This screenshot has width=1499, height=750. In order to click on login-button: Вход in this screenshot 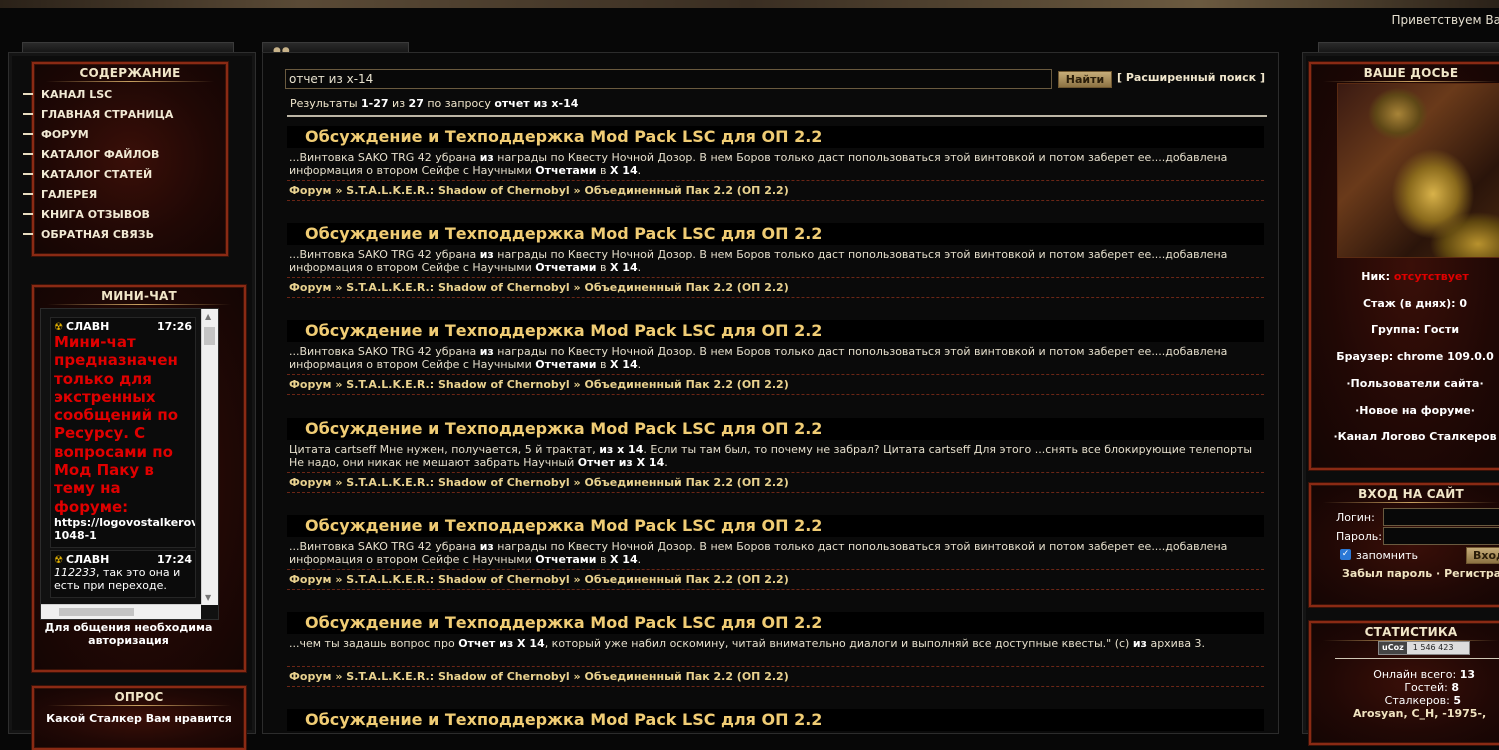, I will do `click(1482, 555)`.